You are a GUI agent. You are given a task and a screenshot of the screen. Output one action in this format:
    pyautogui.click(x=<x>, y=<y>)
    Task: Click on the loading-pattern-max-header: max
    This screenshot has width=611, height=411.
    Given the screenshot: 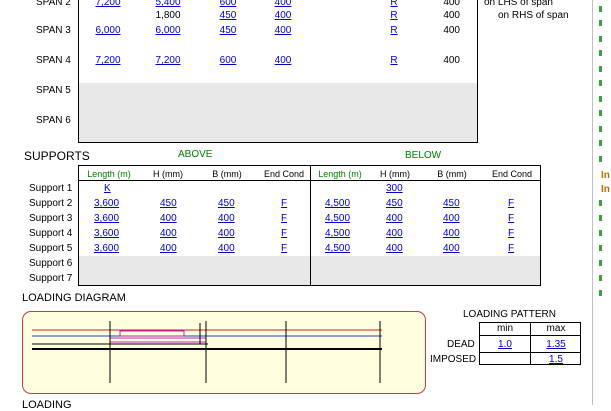 What is the action you would take?
    pyautogui.click(x=556, y=328)
    